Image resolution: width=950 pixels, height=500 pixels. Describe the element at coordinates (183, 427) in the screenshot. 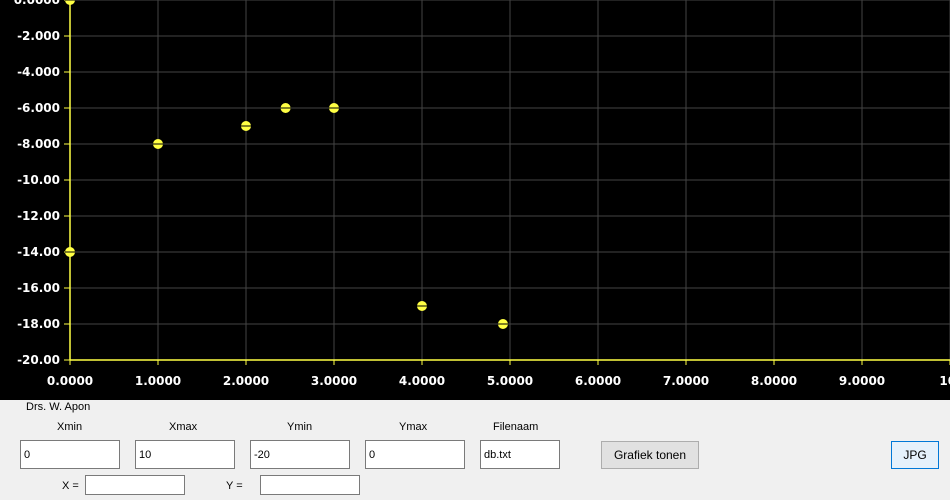

I see `xmax-label: Xmax` at that location.